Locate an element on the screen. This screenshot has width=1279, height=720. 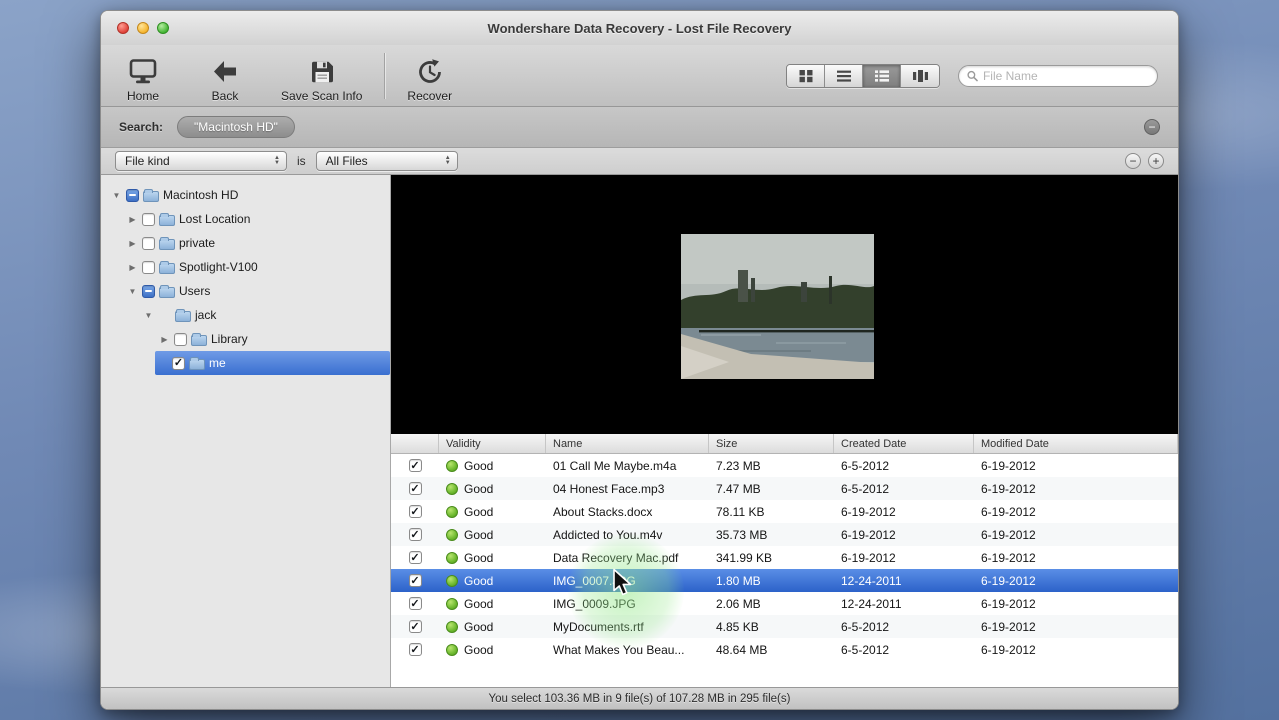
minimize-button is located at coordinates (143, 28).